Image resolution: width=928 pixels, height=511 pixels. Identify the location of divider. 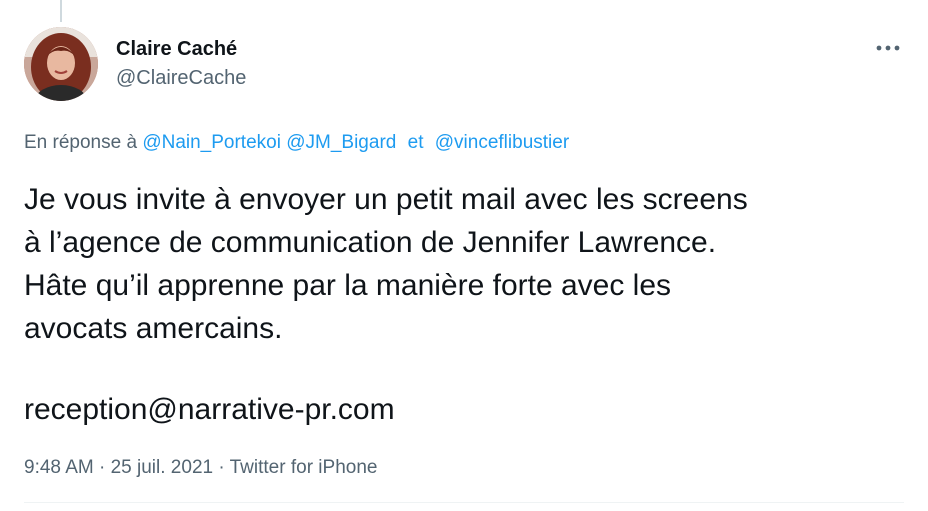
(464, 502).